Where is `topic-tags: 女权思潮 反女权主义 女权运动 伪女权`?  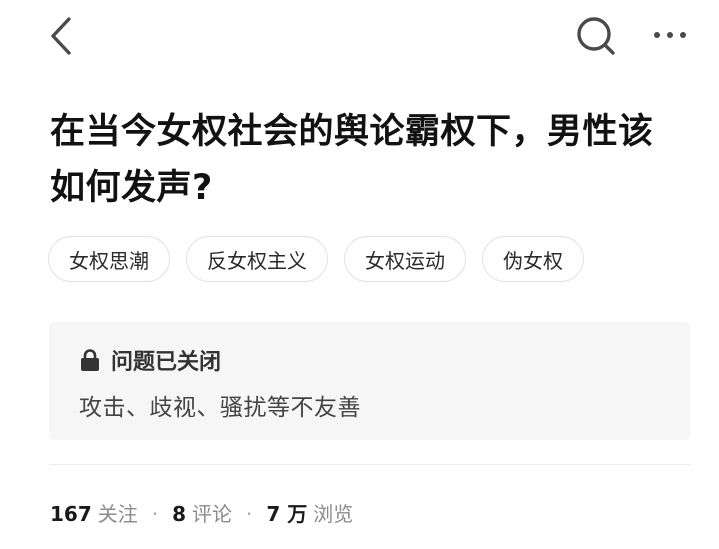
topic-tags: 女权思潮 反女权主义 女权运动 伪女权 is located at coordinates (316, 260).